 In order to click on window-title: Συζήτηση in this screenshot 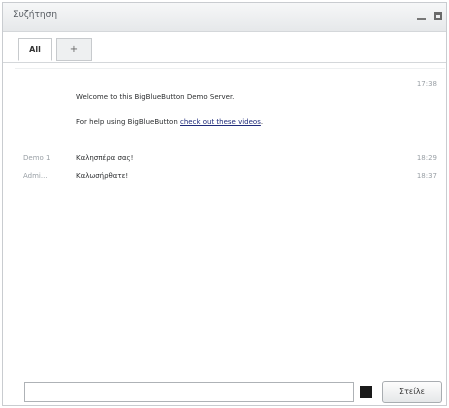, I will do `click(35, 15)`.